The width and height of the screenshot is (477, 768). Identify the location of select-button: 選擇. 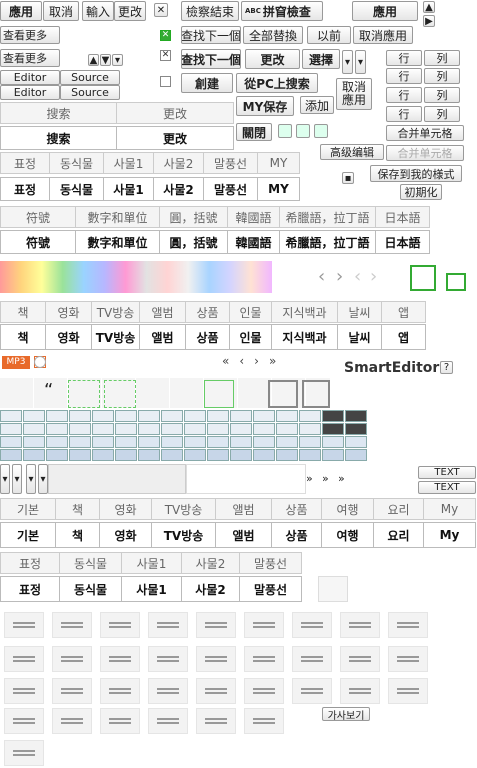
(321, 59).